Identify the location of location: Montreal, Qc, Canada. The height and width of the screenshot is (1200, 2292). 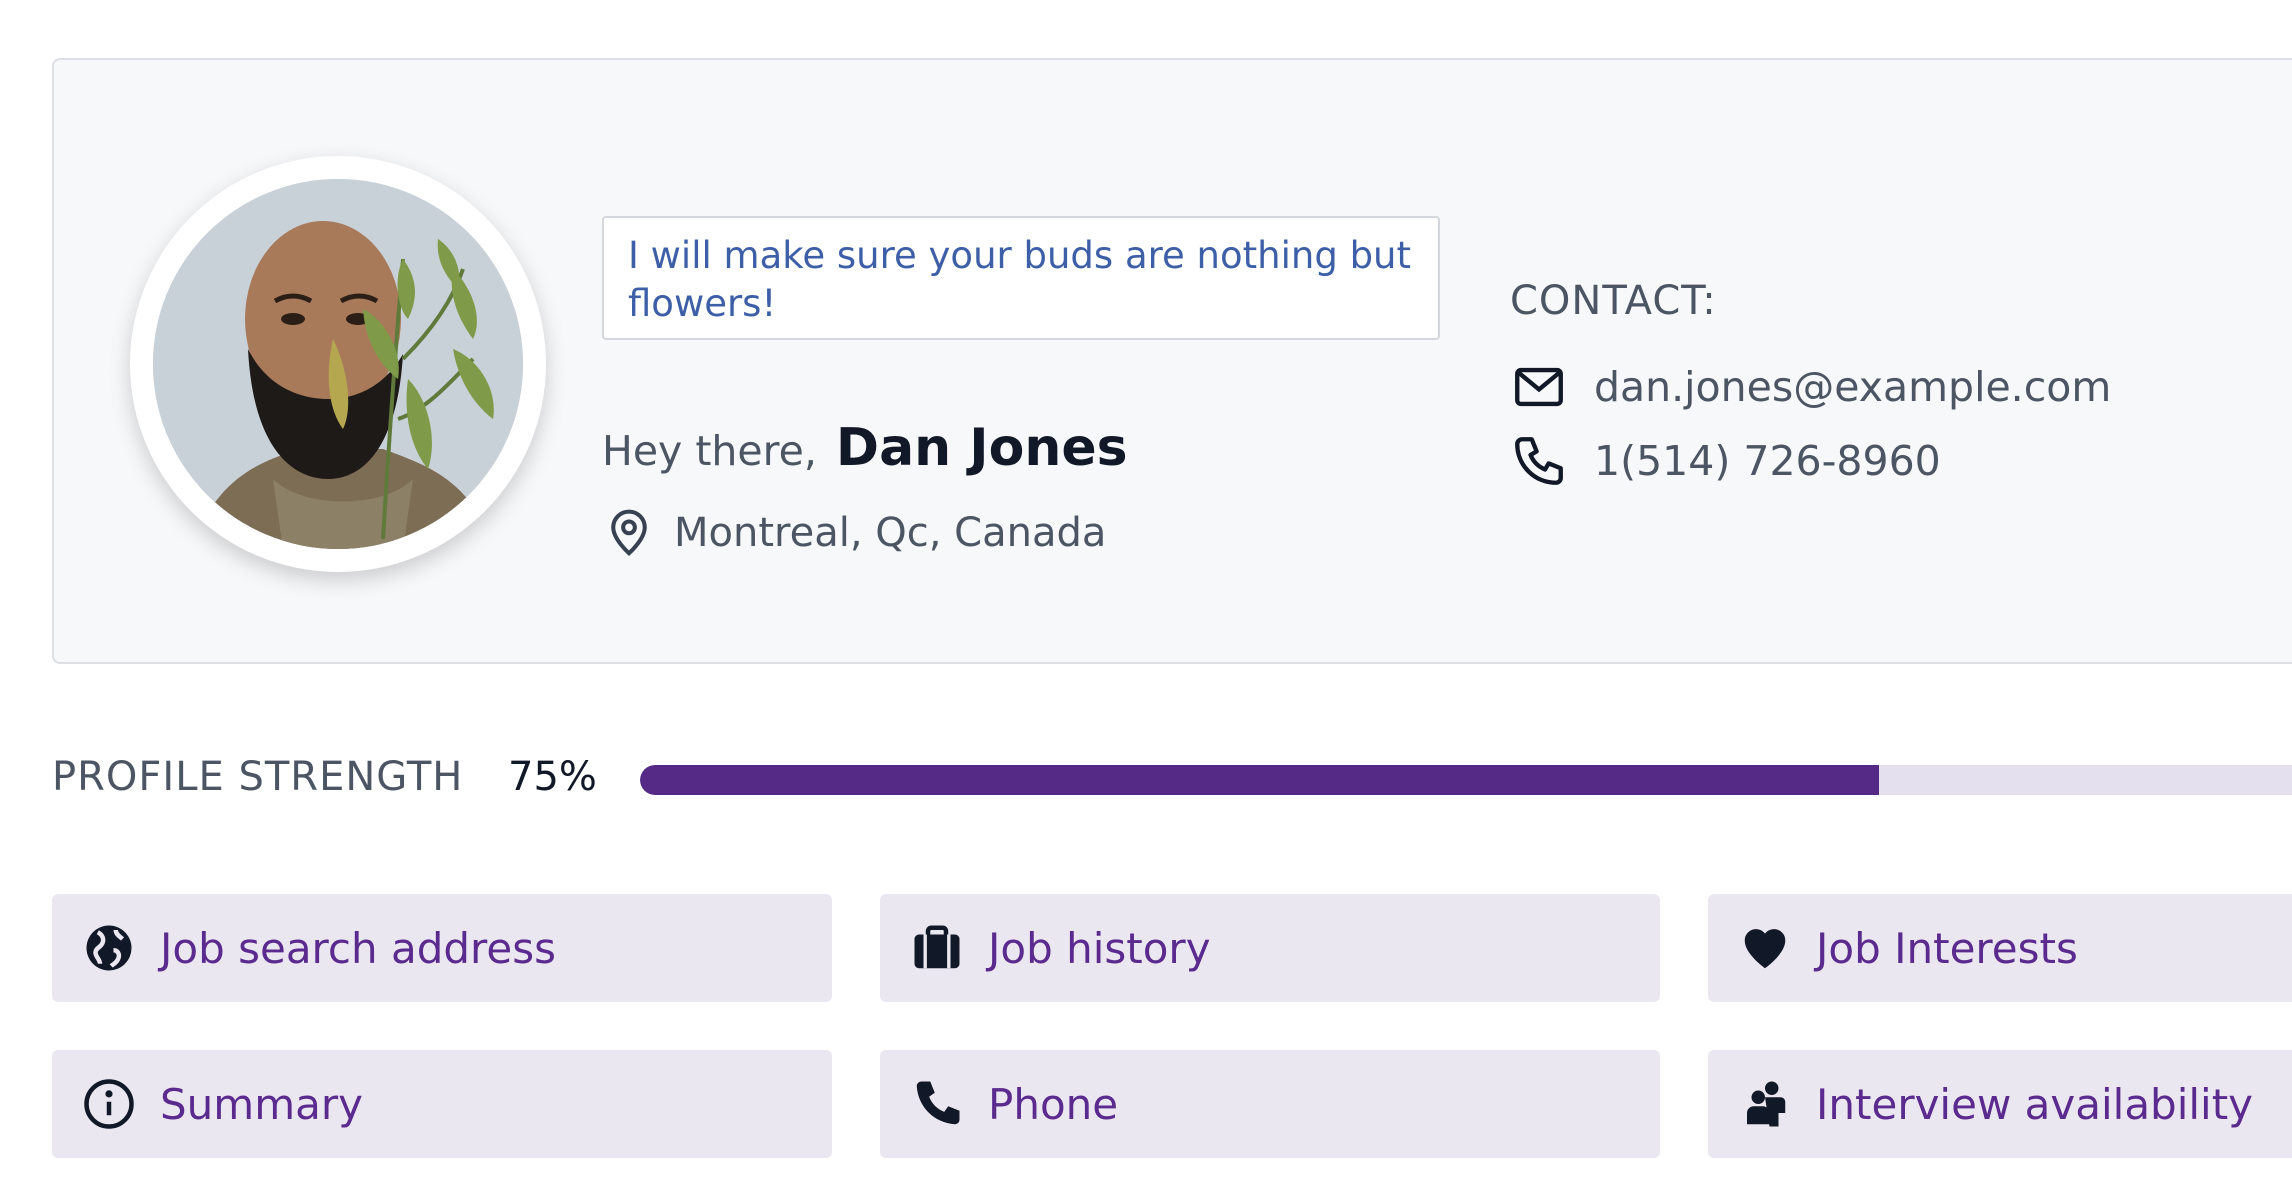
(854, 533).